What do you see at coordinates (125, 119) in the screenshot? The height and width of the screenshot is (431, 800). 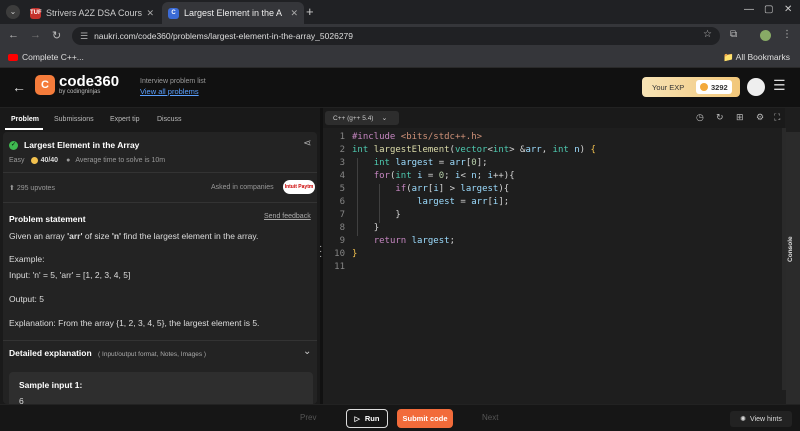 I see `tab-expert-tip: Expert tip` at bounding box center [125, 119].